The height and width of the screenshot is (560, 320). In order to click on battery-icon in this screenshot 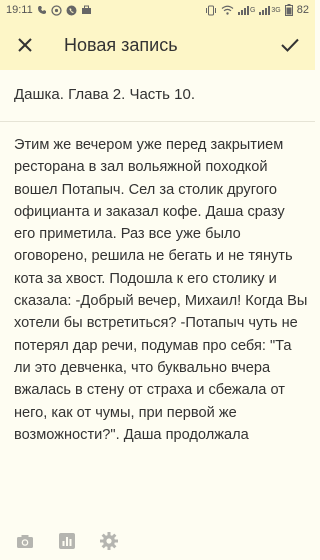, I will do `click(288, 10)`.